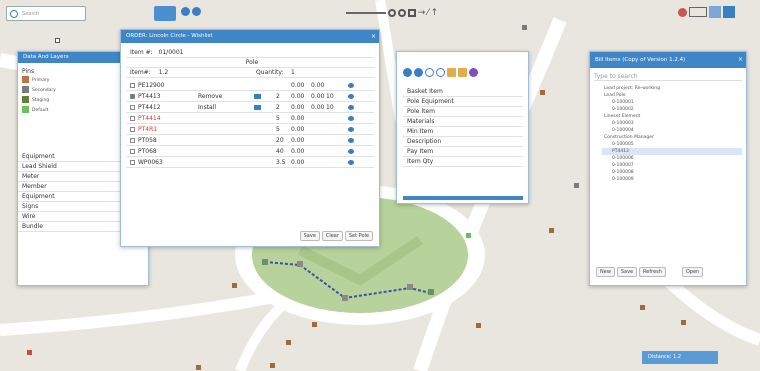 Image resolution: width=760 pixels, height=371 pixels. I want to click on settings-icon, so click(682, 12).